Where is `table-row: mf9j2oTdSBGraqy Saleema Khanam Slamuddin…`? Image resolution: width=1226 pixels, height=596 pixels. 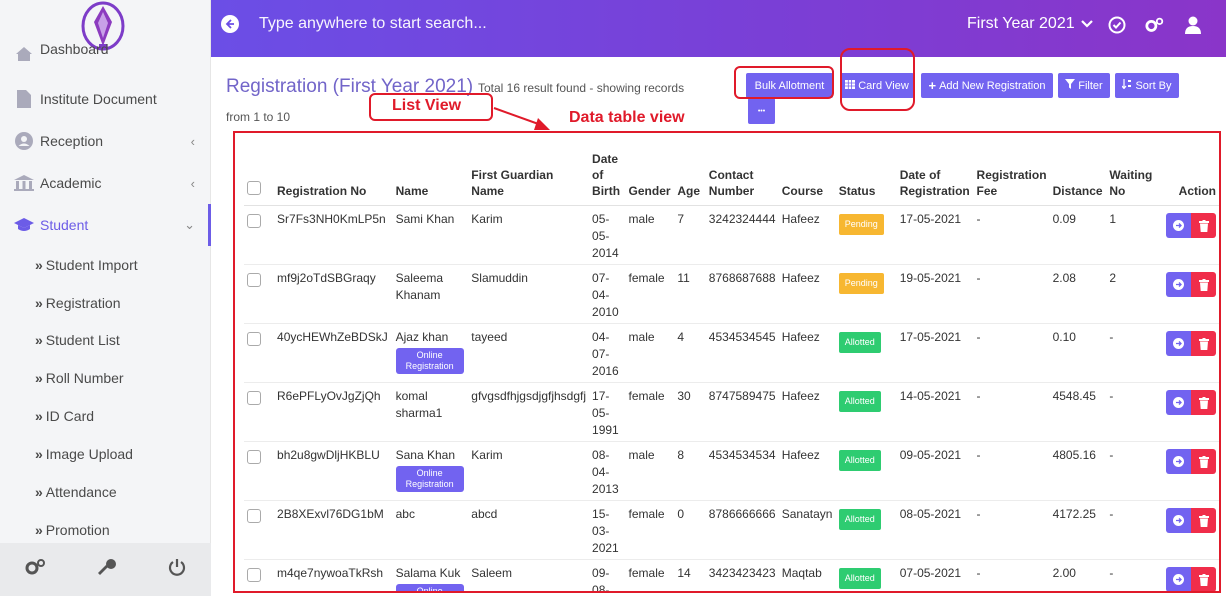
table-row: mf9j2oTdSBGraqy Saleema Khanam Slamuddin… is located at coordinates (731, 294).